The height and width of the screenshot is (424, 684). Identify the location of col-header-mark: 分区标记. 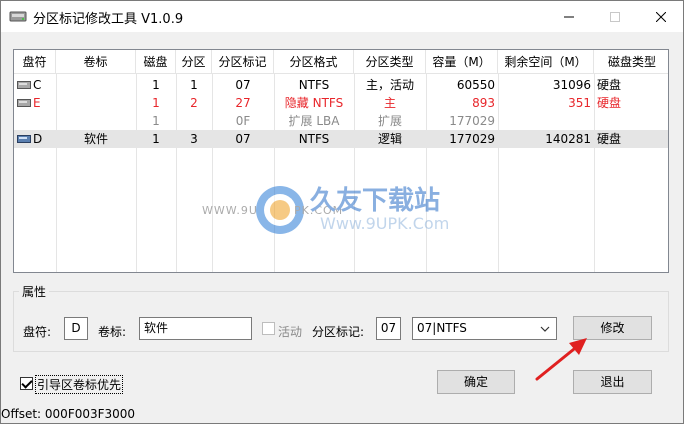
(243, 62).